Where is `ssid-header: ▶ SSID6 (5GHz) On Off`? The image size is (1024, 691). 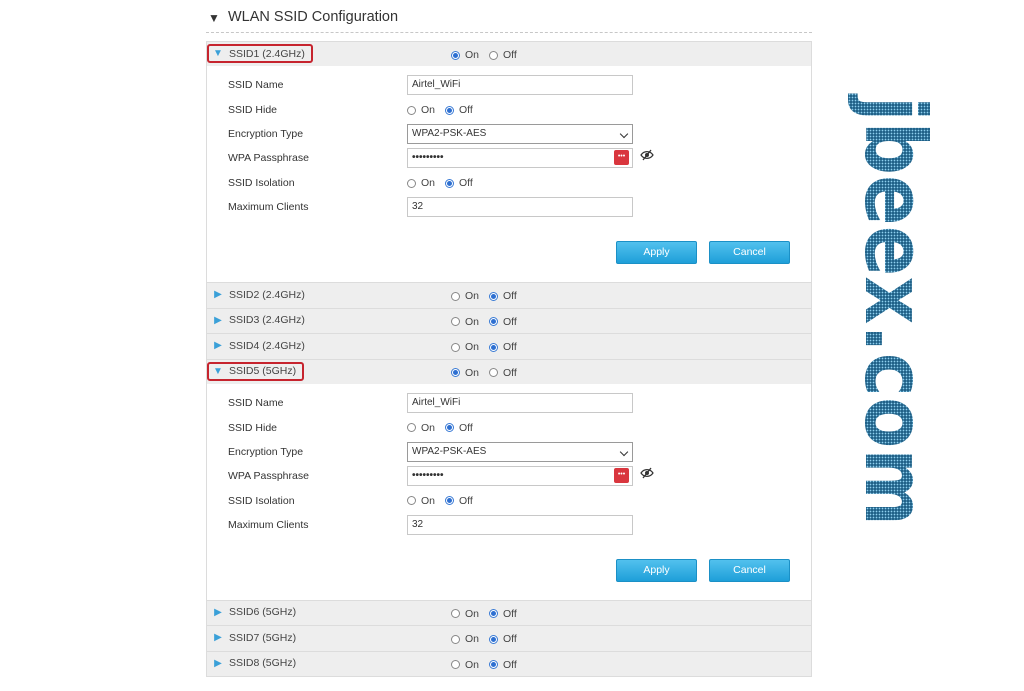
ssid-header: ▶ SSID6 (5GHz) On Off is located at coordinates (509, 612).